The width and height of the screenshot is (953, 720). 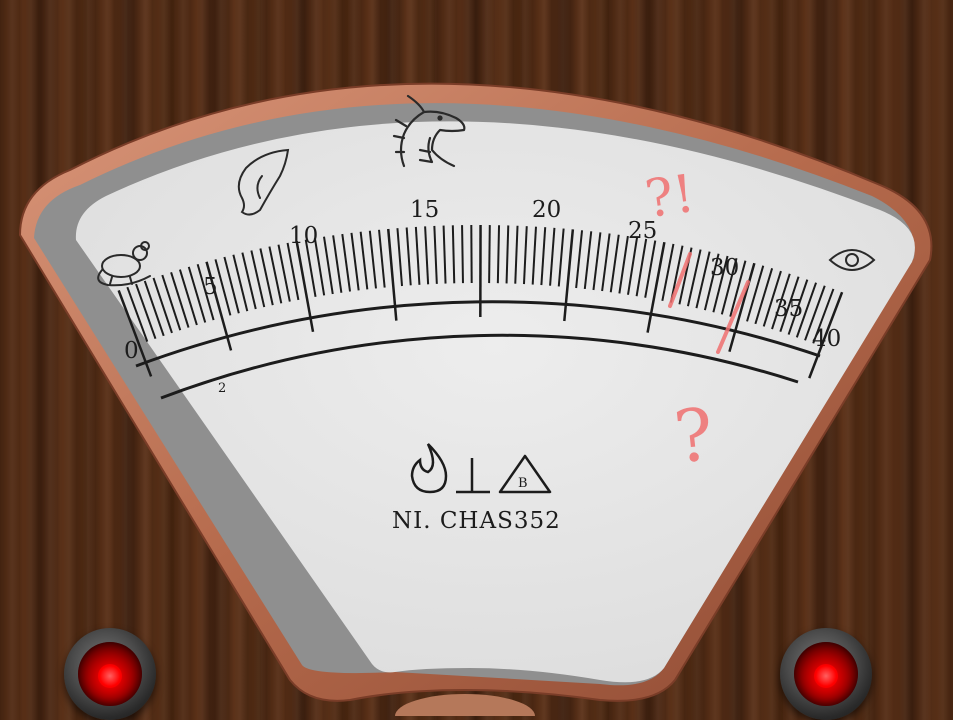 I want to click on scale-label-10: 10, so click(x=303, y=236).